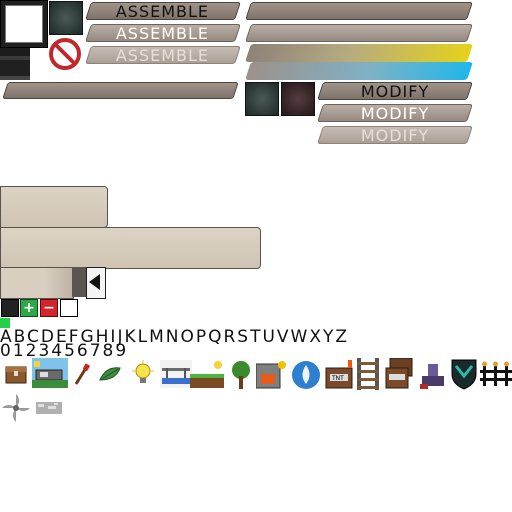  What do you see at coordinates (49, 408) in the screenshot?
I see `dust-icon` at bounding box center [49, 408].